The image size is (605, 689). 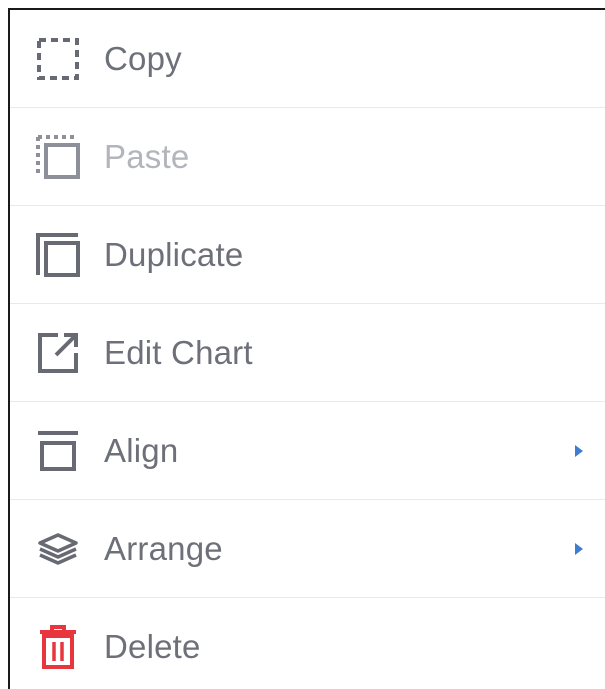 What do you see at coordinates (174, 254) in the screenshot?
I see `menu-item-label: Duplicate` at bounding box center [174, 254].